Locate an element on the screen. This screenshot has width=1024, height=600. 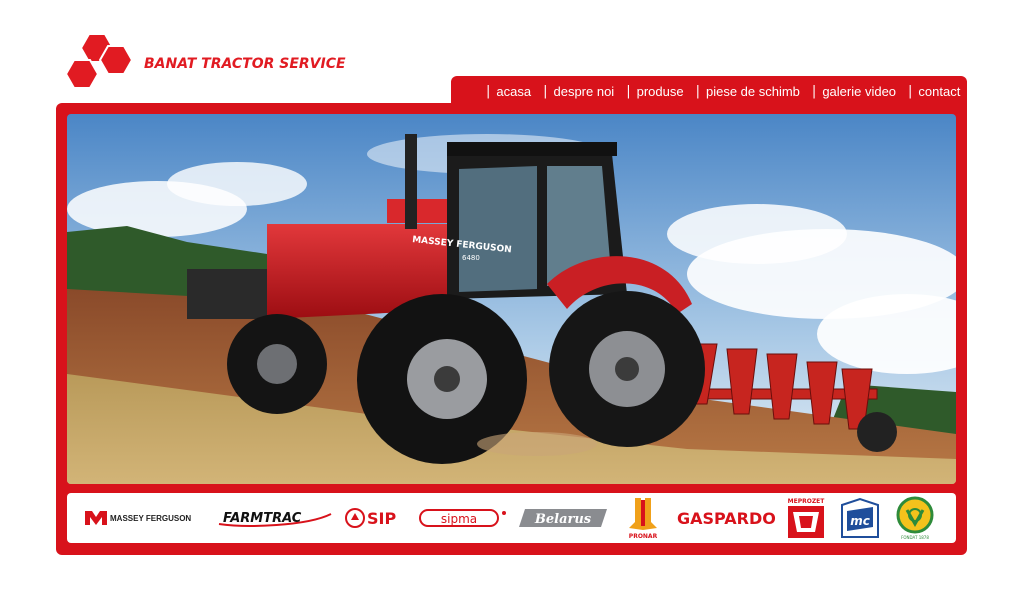
site-logo: BANAT TRACTOR SERVICE is located at coordinates (205, 63).